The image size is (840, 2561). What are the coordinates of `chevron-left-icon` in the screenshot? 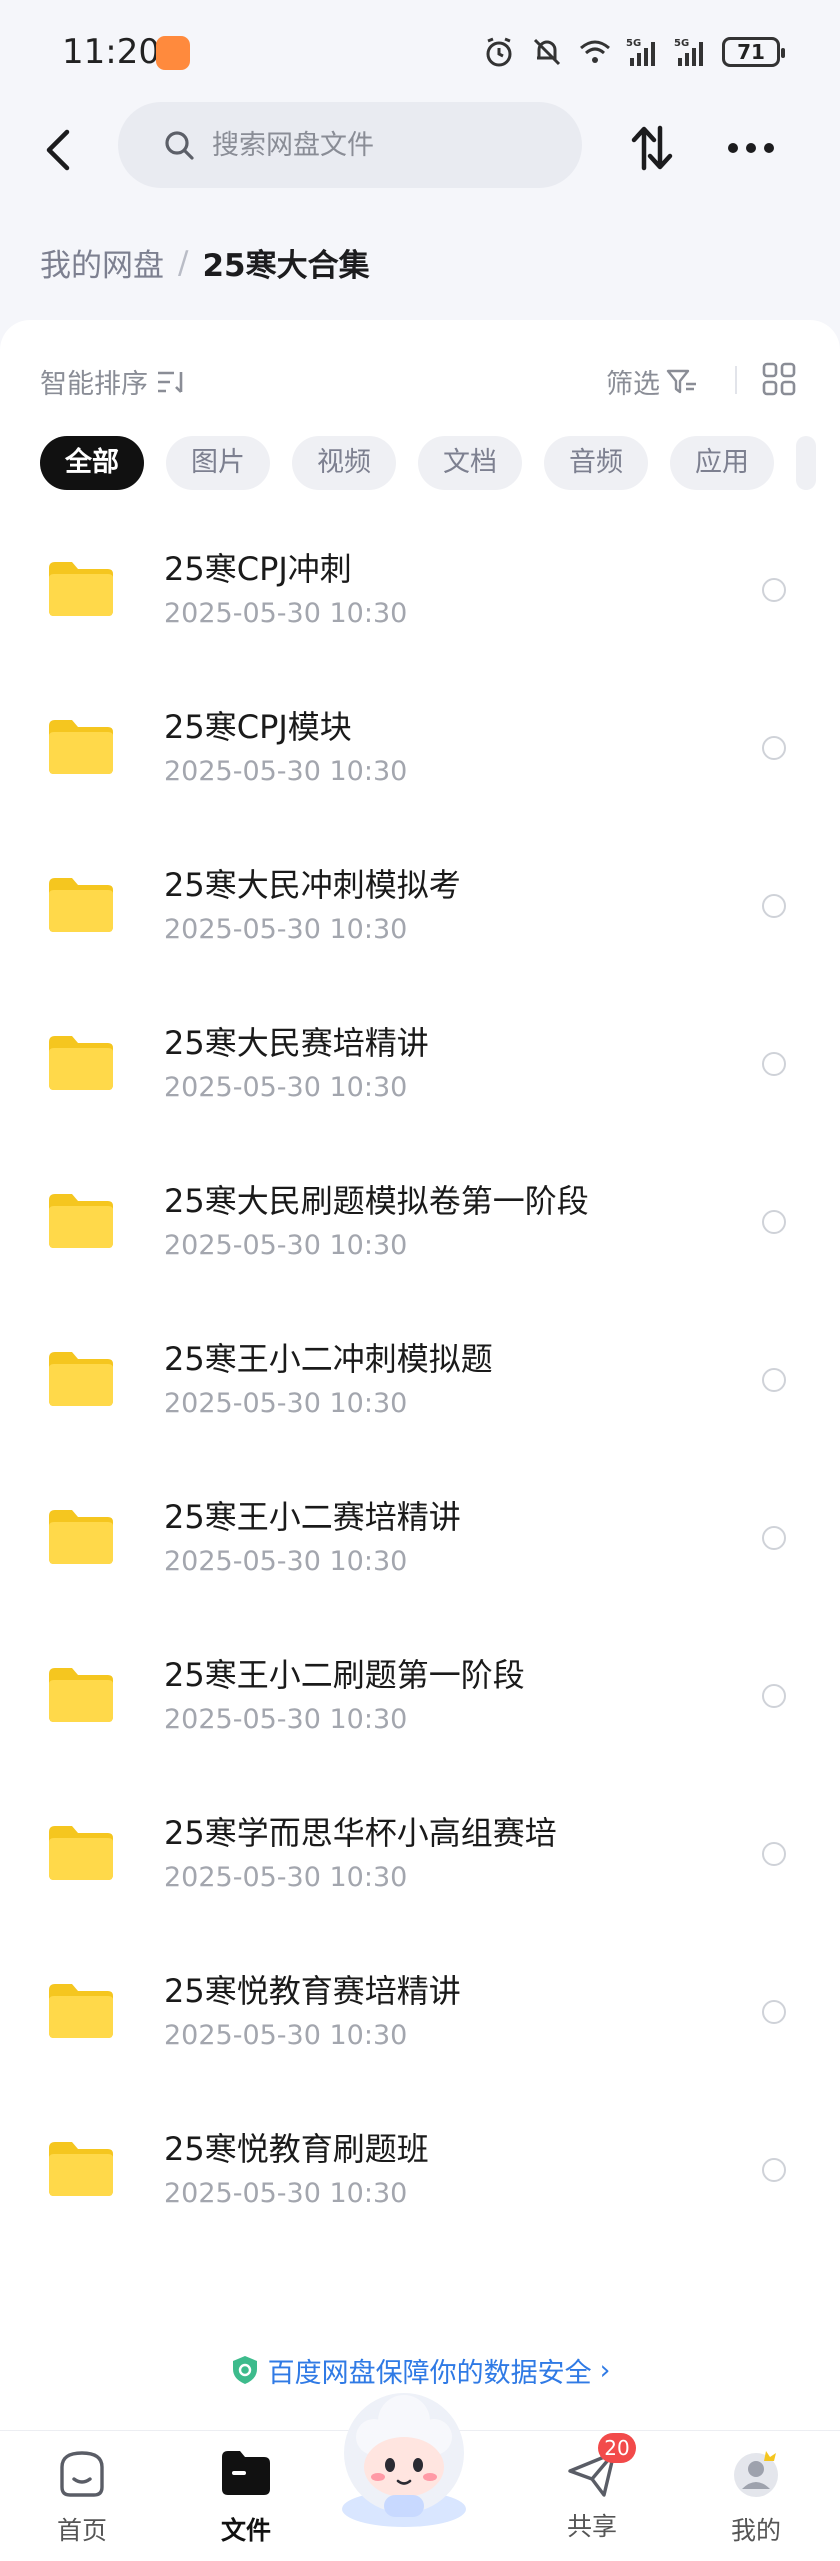 It's located at (58, 150).